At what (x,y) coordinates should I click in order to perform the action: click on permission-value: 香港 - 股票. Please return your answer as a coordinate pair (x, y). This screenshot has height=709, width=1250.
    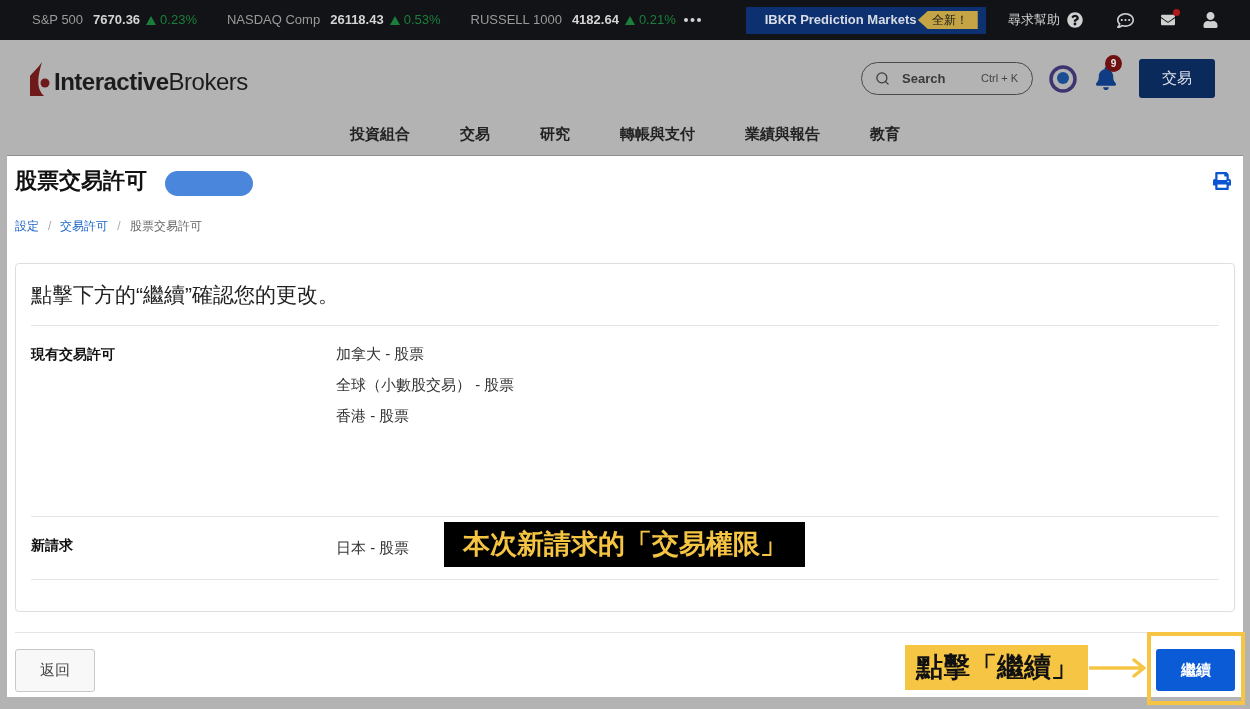
    Looking at the image, I should click on (373, 416).